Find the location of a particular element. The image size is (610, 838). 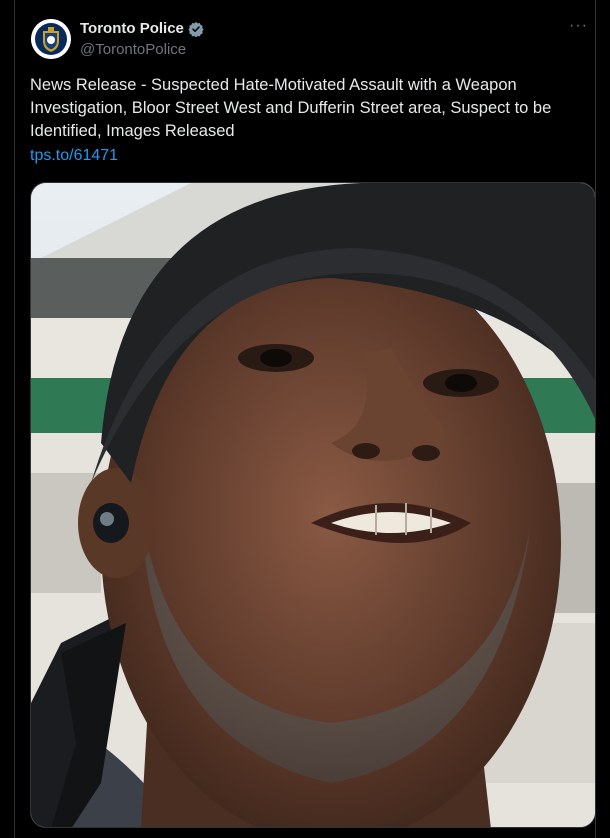

author-name: Toronto Police is located at coordinates (132, 28).